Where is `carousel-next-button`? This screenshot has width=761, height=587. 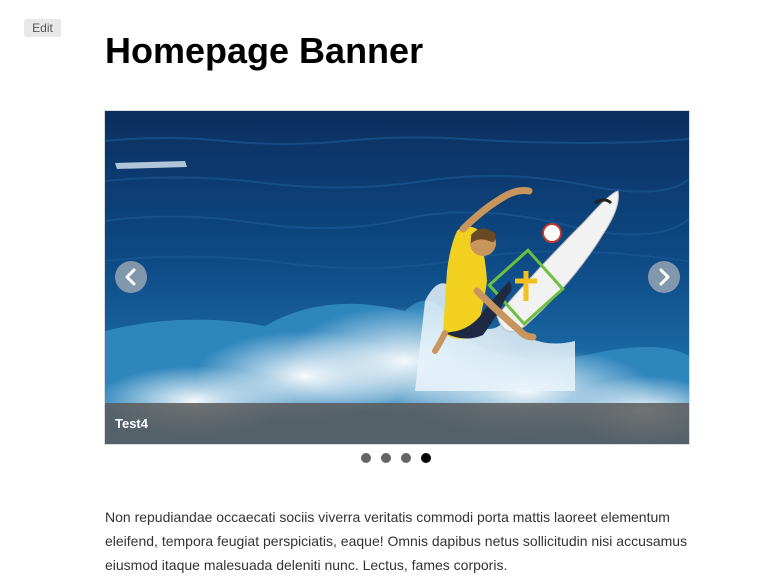 carousel-next-button is located at coordinates (664, 277).